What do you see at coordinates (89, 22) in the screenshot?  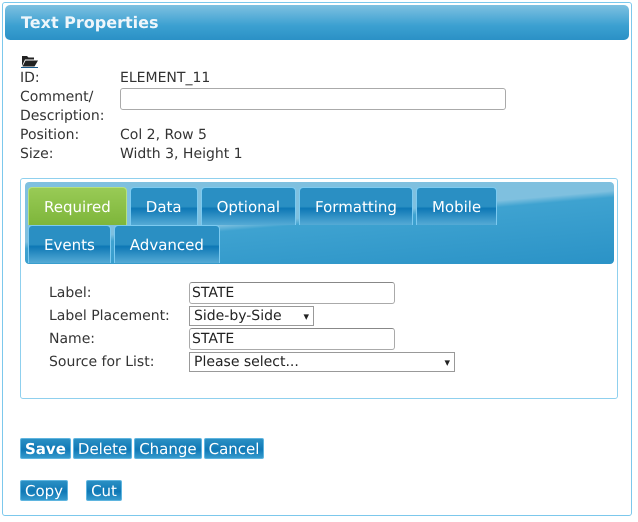 I see `window-title: Text Properties` at bounding box center [89, 22].